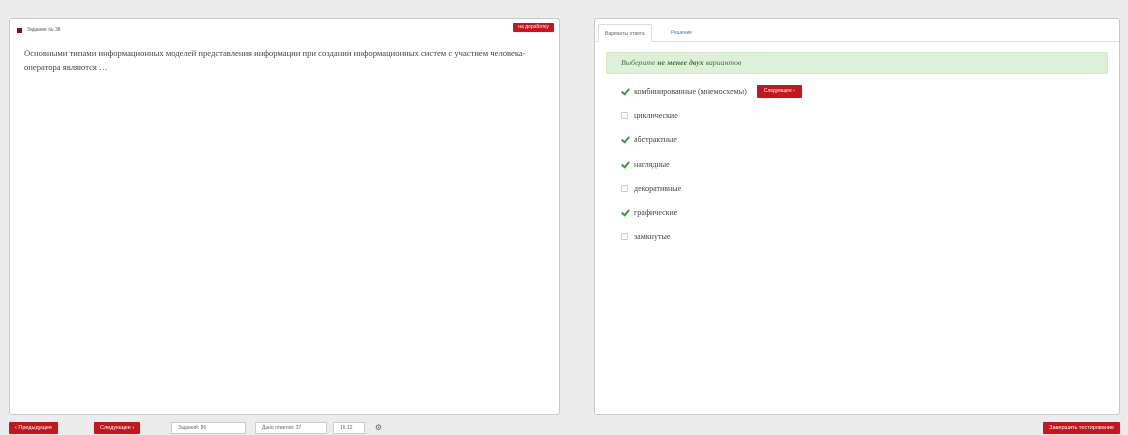 The image size is (1128, 435). I want to click on option-item: наглядные, so click(711, 164).